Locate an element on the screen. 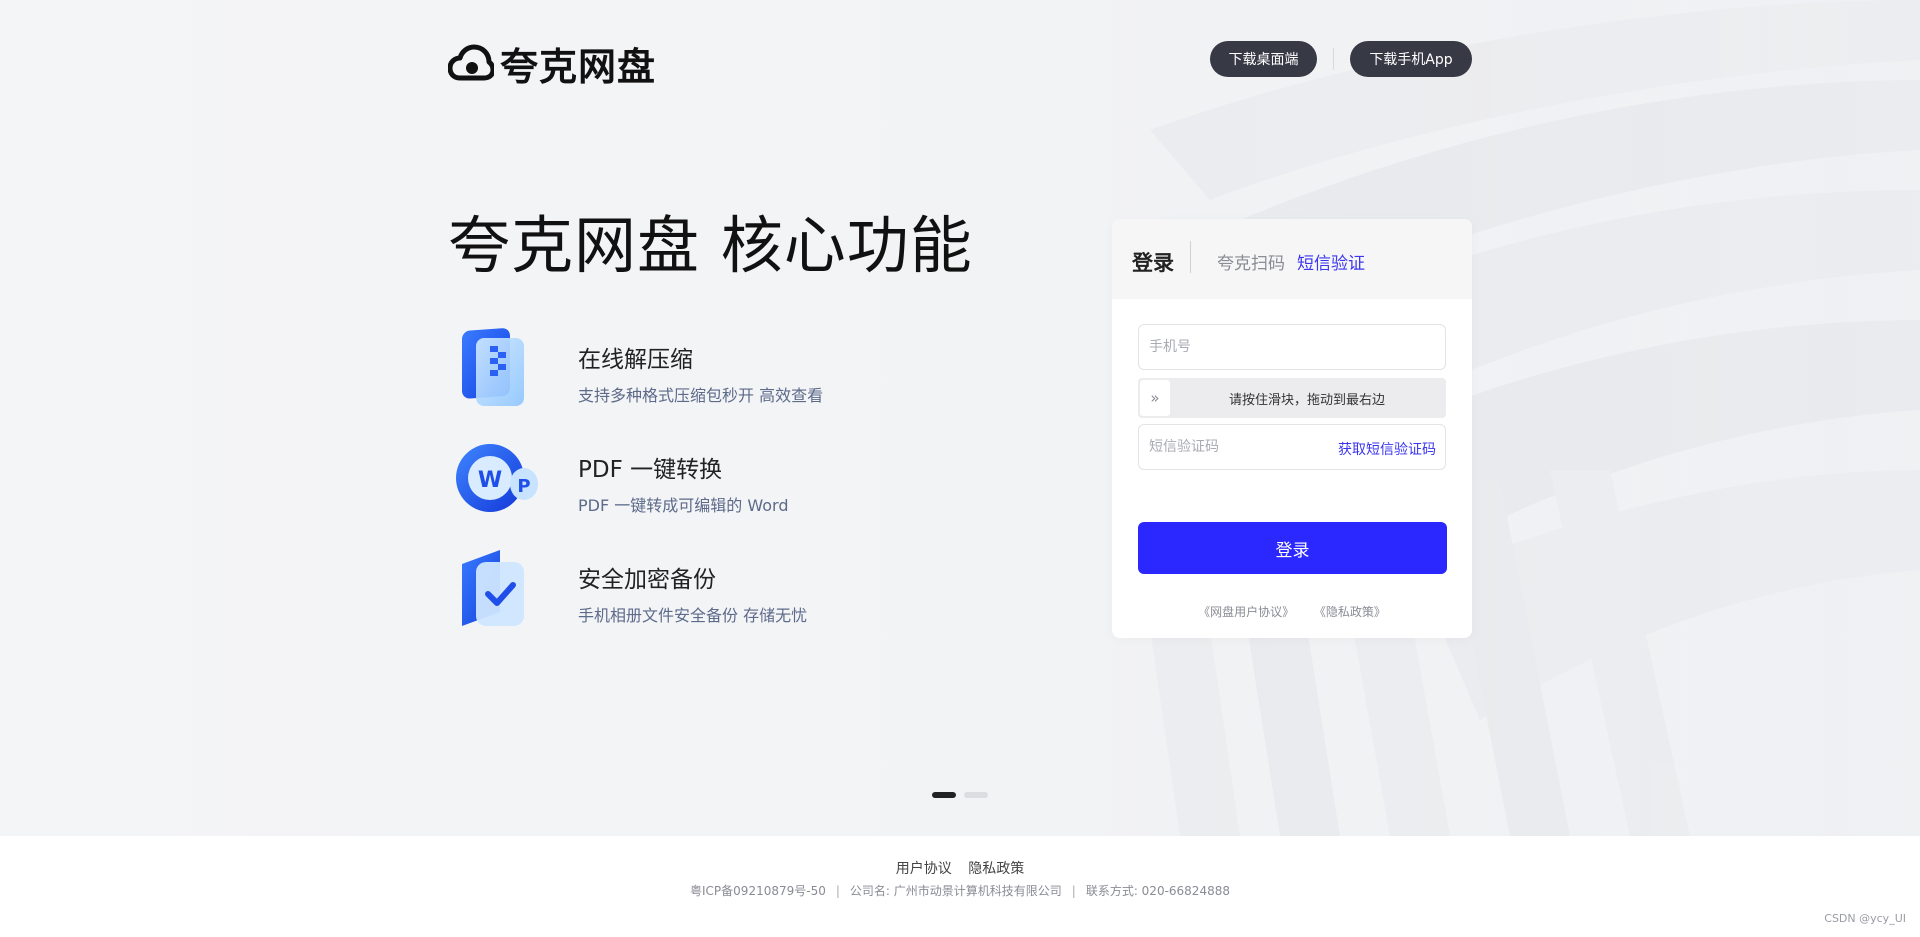 Image resolution: width=1920 pixels, height=937 pixels. agreement-links: 《网盘用户协议》 《隐私政策》 is located at coordinates (1292, 611).